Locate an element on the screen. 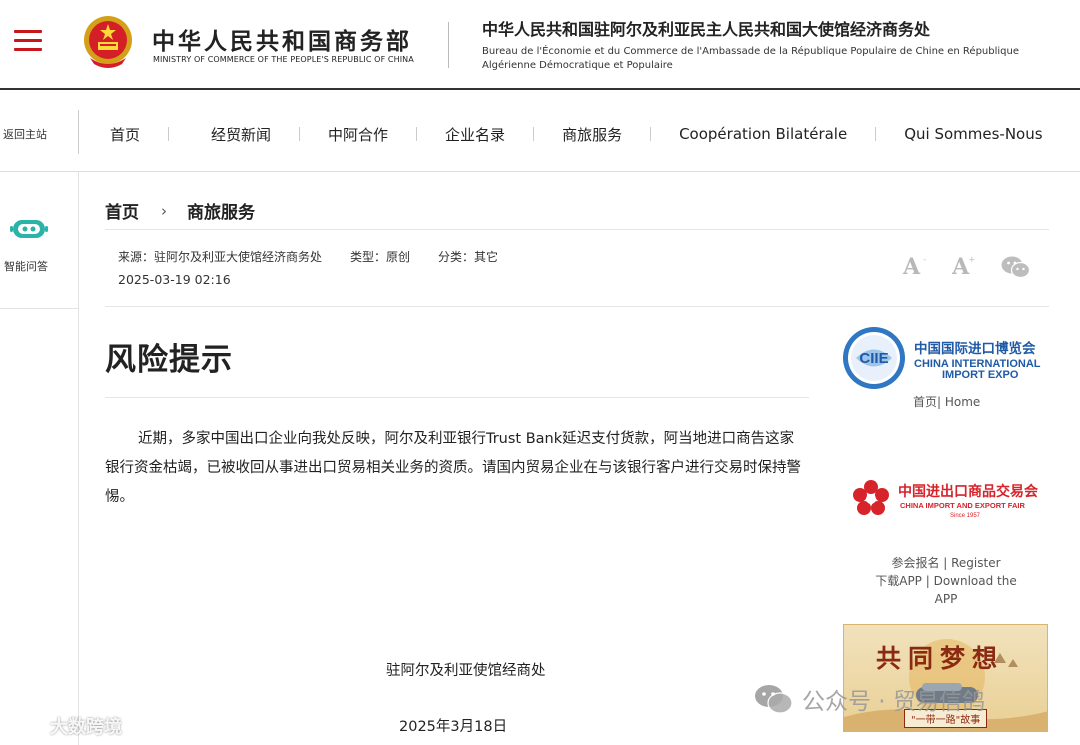 This screenshot has height=745, width=1080. article-title: 风险提示 is located at coordinates (169, 360).